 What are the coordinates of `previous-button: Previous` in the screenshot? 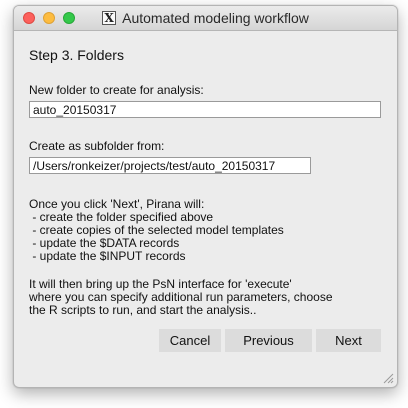 It's located at (268, 340).